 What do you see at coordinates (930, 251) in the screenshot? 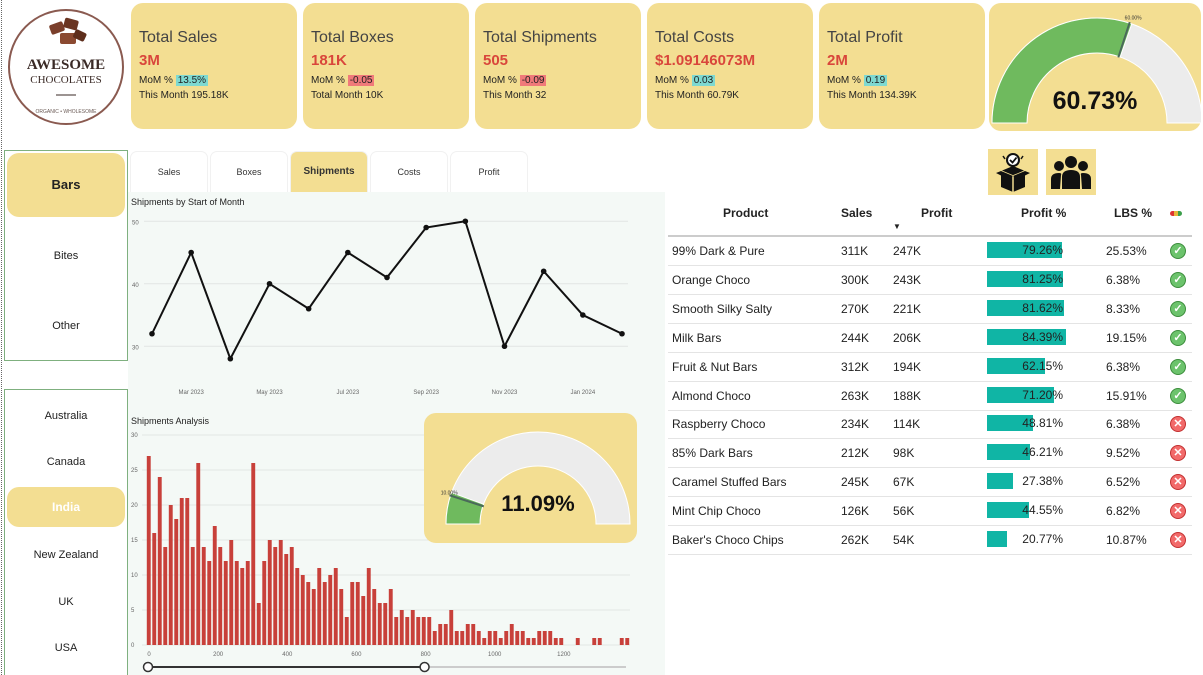
I see `table-row: 99% Dark & Pure 311K 247K 79.26% 25.53% ✓` at bounding box center [930, 251].